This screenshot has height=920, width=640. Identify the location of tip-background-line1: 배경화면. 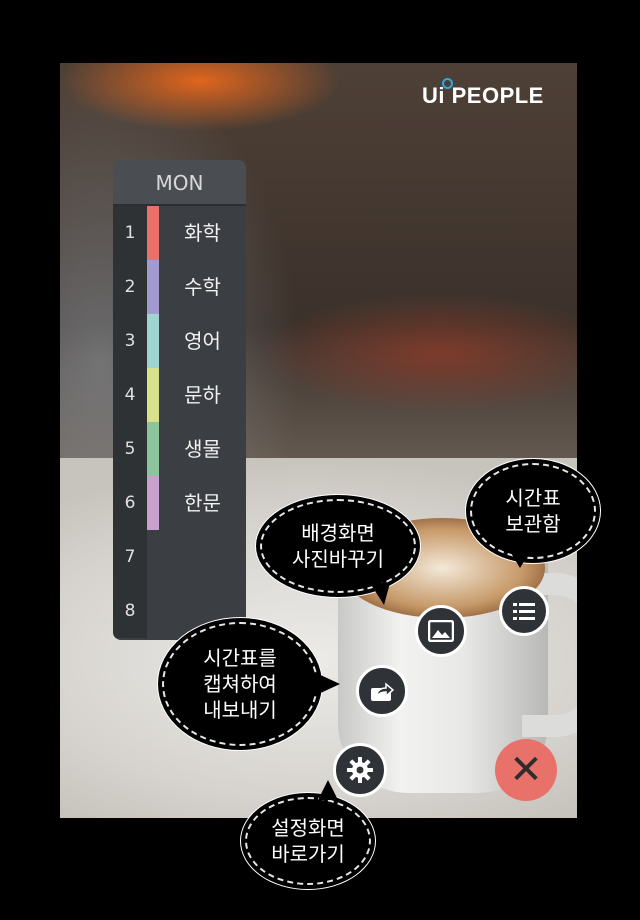
(338, 533).